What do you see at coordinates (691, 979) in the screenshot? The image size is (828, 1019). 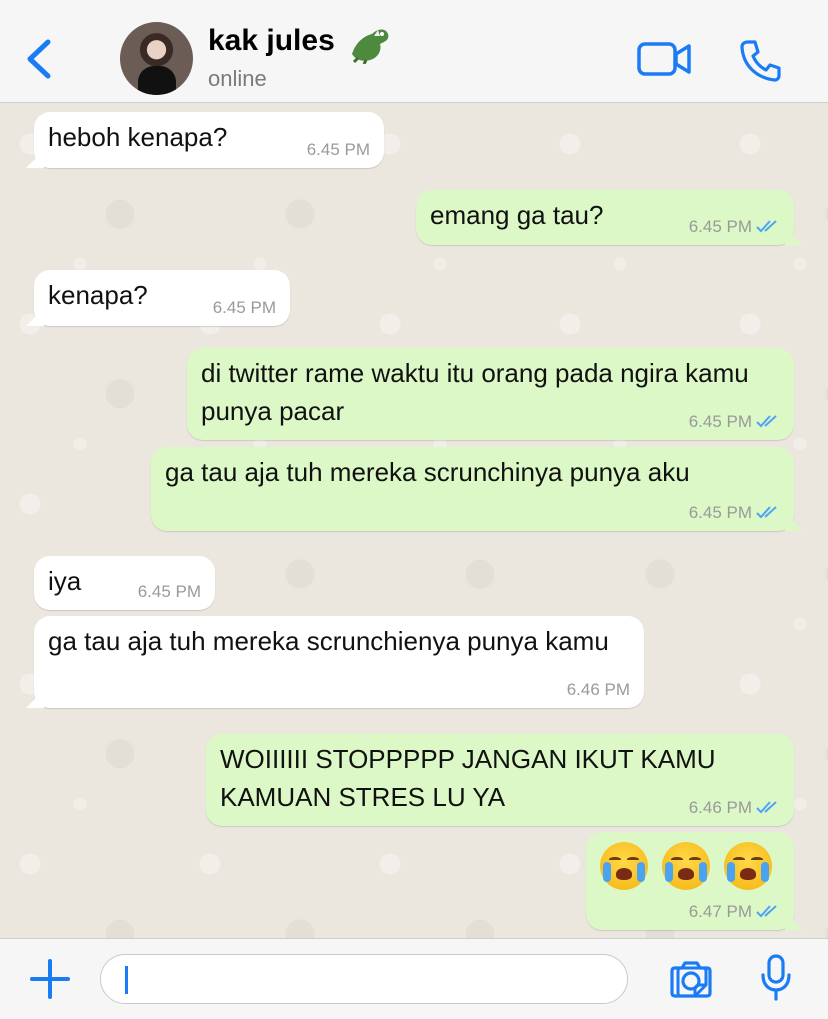 I see `camera-icon` at bounding box center [691, 979].